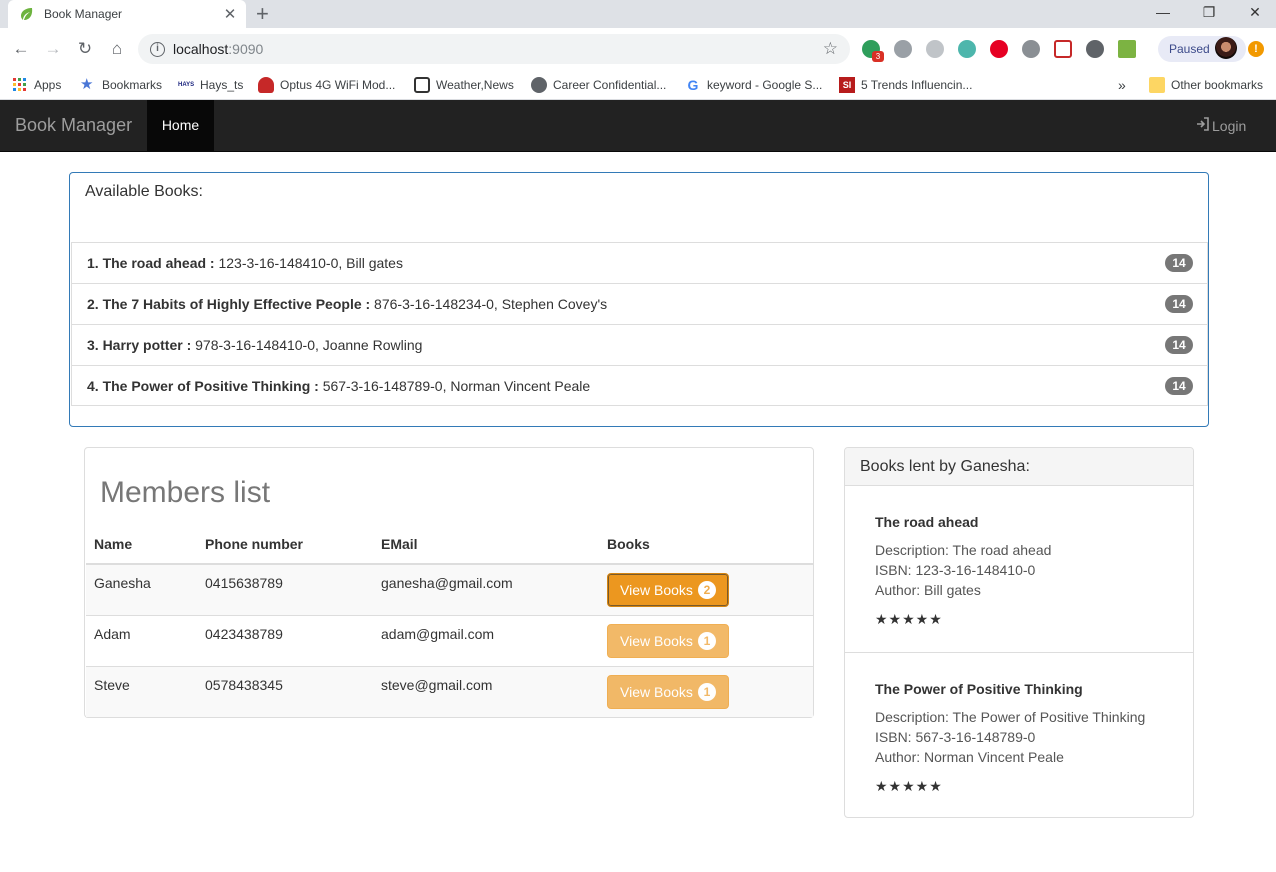 The image size is (1276, 872). Describe the element at coordinates (903, 49) in the screenshot. I see `extension-chat-icon` at that location.